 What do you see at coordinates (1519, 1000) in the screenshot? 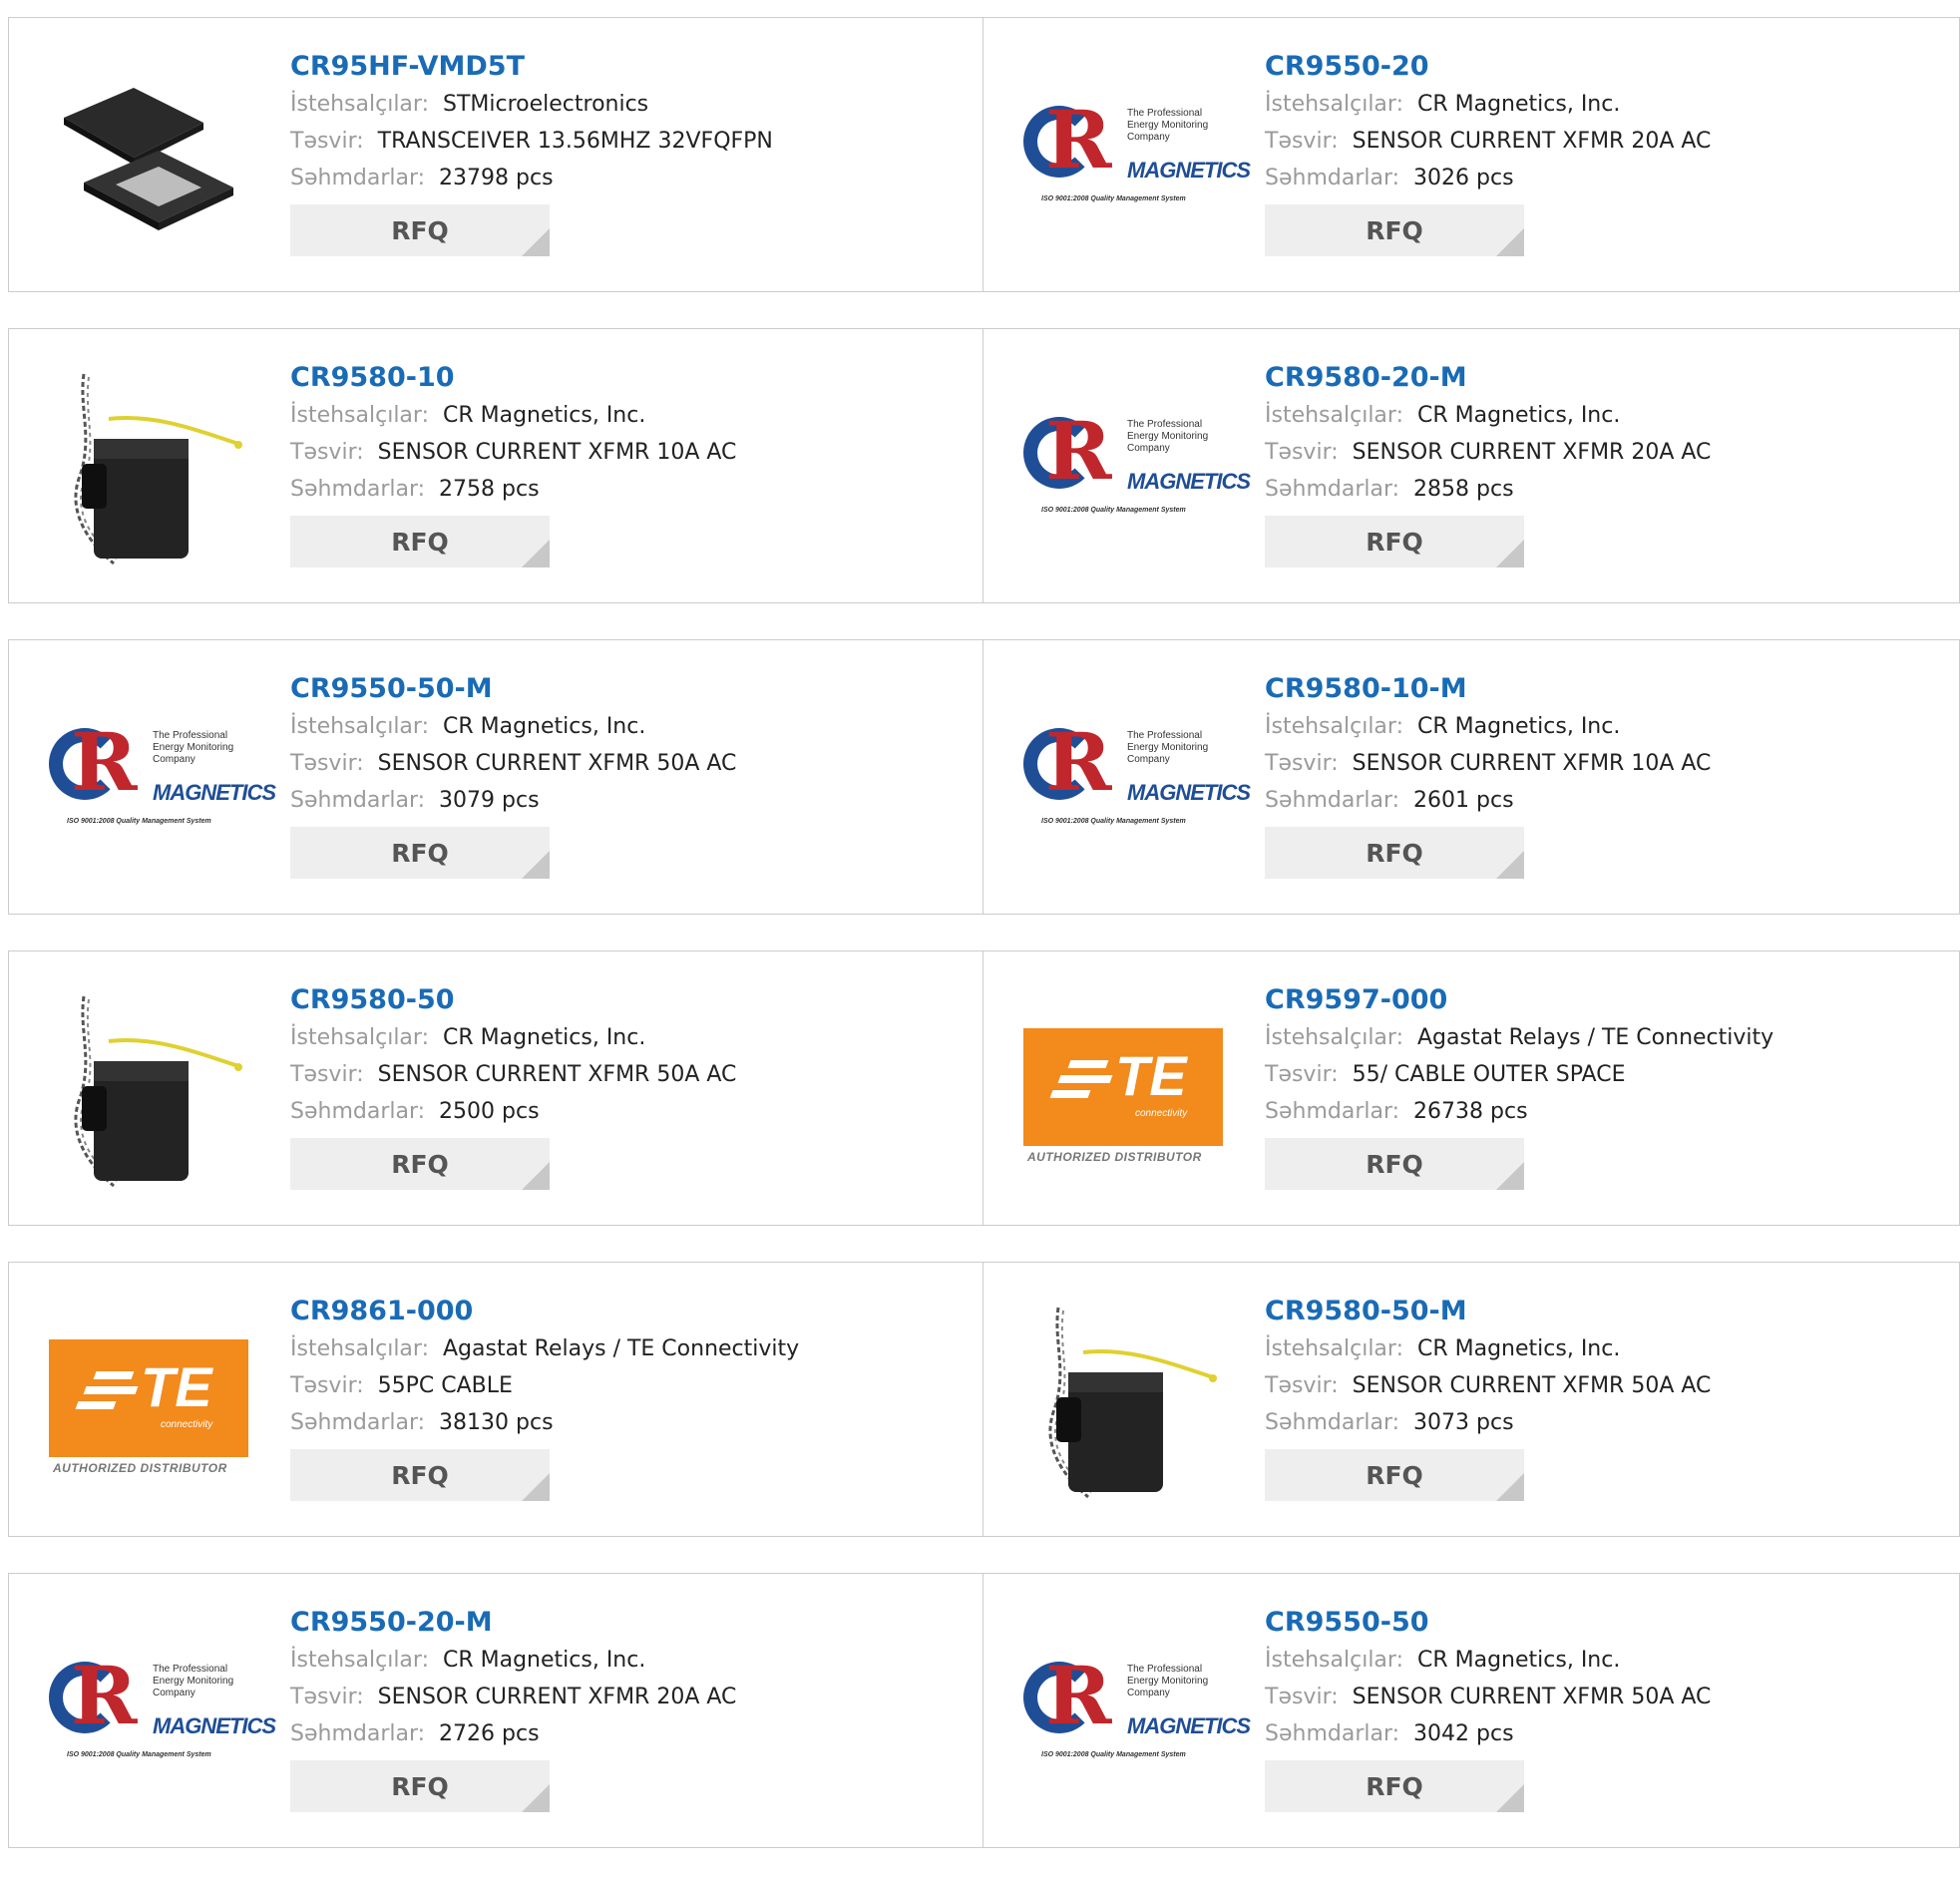
I see `part-number-link: CR9597-000` at bounding box center [1519, 1000].